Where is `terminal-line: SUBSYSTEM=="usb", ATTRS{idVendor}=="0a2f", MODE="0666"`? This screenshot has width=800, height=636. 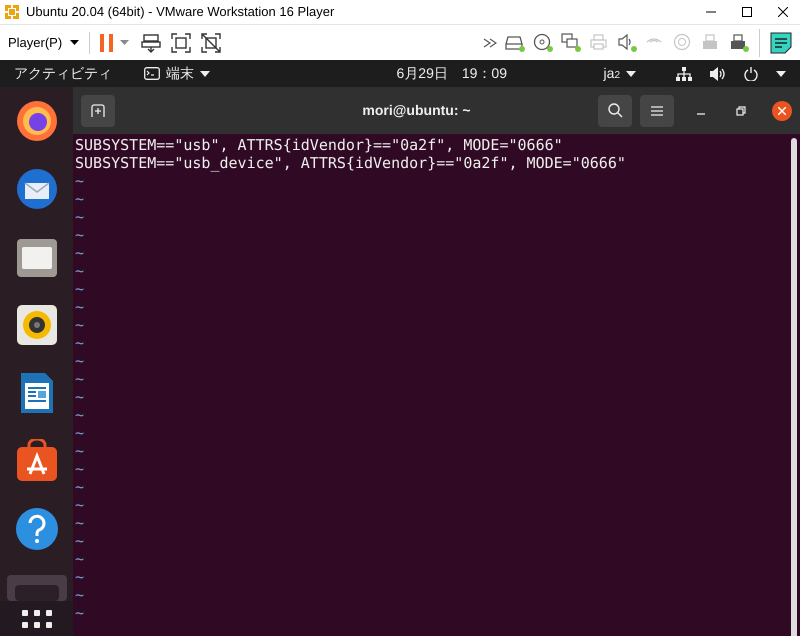
terminal-line: SUBSYSTEM=="usb", ATTRS{idVendor}=="0a2f", MODE="0666" is located at coordinates (319, 145).